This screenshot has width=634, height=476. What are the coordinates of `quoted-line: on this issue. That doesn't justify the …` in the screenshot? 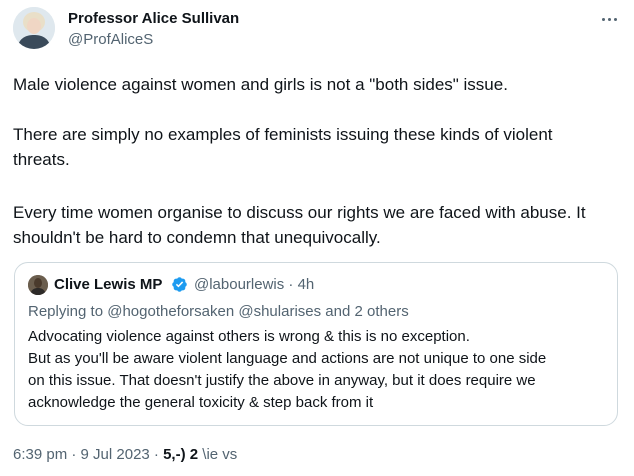 It's located at (282, 380).